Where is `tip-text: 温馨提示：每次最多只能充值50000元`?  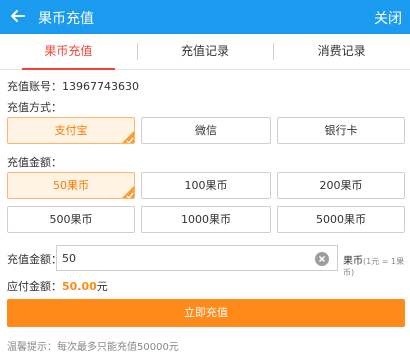 tip-text: 温馨提示：每次最多只能充值50000元 is located at coordinates (93, 347).